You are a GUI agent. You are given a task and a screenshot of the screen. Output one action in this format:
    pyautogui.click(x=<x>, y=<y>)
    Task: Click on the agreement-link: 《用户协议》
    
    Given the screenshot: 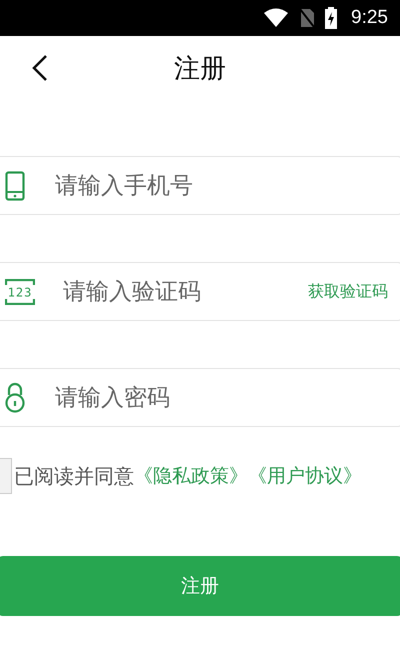 What is the action you would take?
    pyautogui.click(x=305, y=476)
    